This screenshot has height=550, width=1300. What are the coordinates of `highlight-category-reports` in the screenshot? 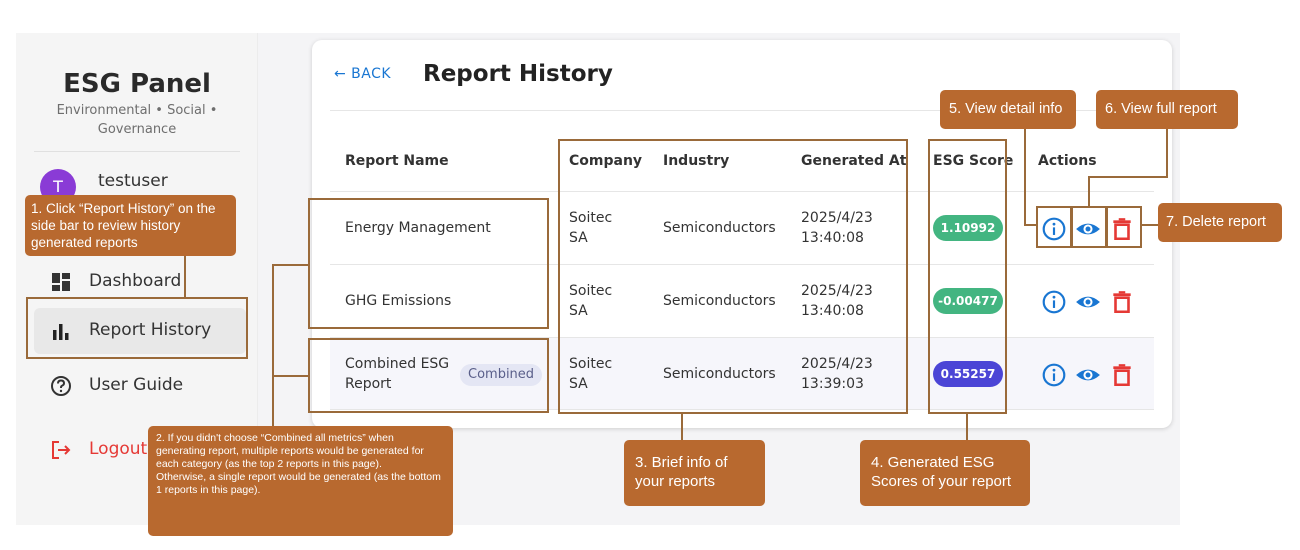 It's located at (428, 263).